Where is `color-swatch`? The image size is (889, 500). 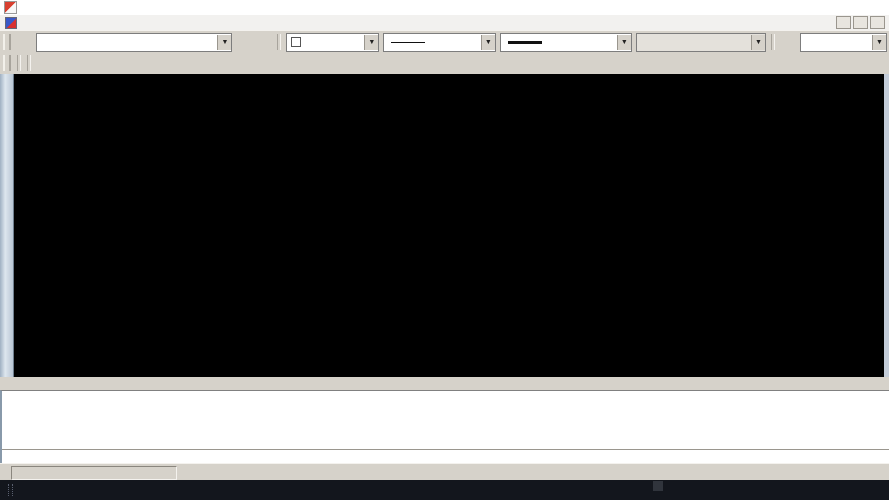
color-swatch is located at coordinates (296, 42).